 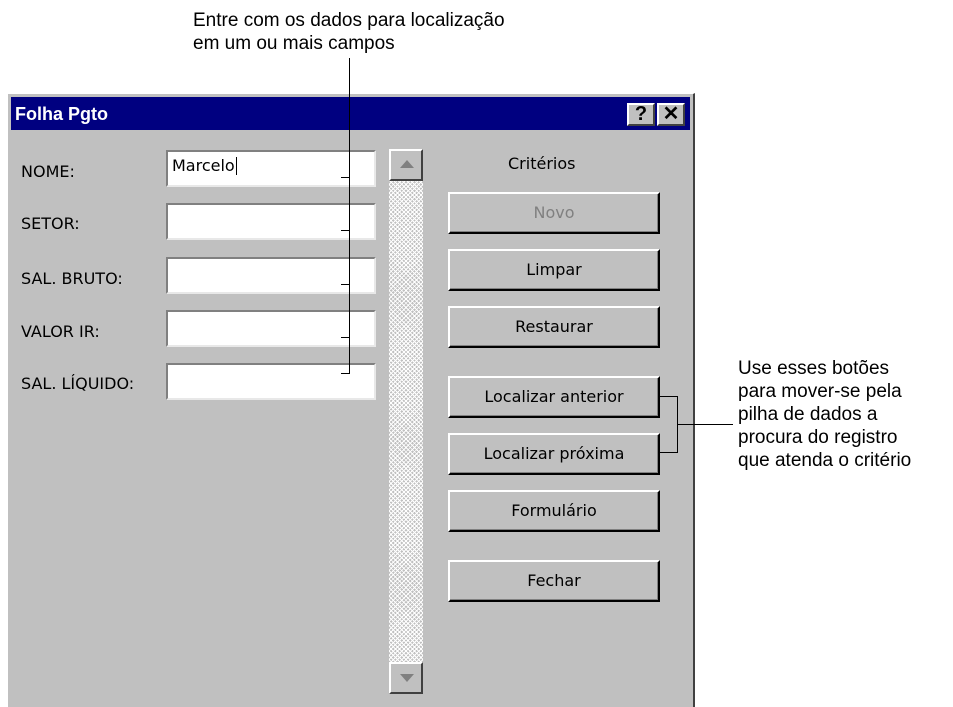 I want to click on callout-tick-sal-liquido, so click(x=345, y=373).